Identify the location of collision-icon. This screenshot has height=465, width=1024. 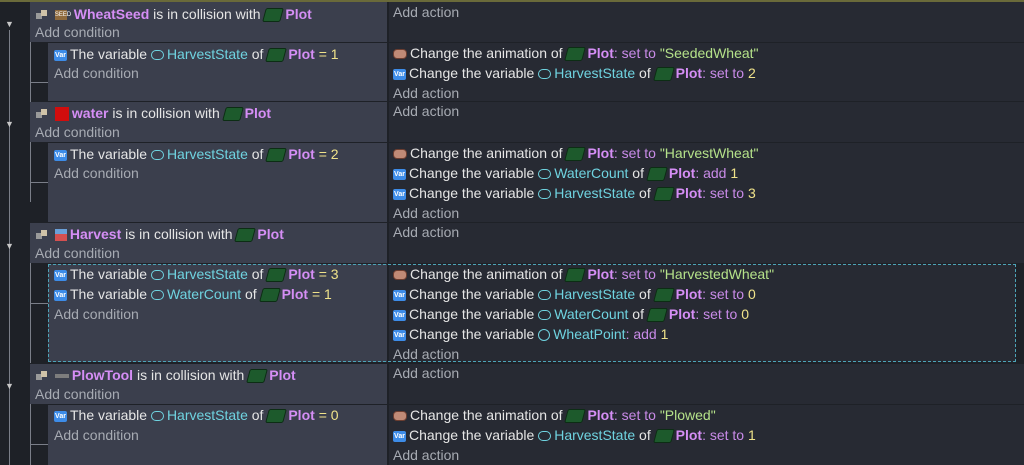
(42, 15).